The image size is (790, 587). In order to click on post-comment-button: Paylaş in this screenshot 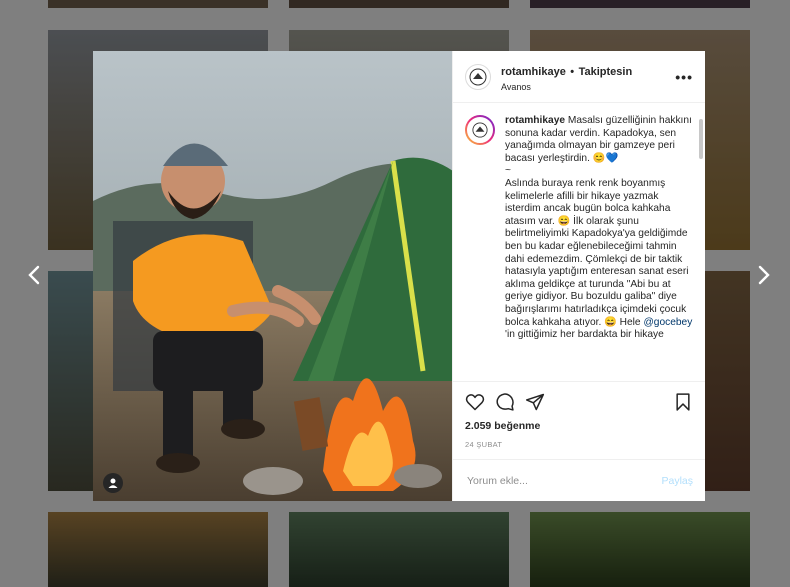, I will do `click(677, 481)`.